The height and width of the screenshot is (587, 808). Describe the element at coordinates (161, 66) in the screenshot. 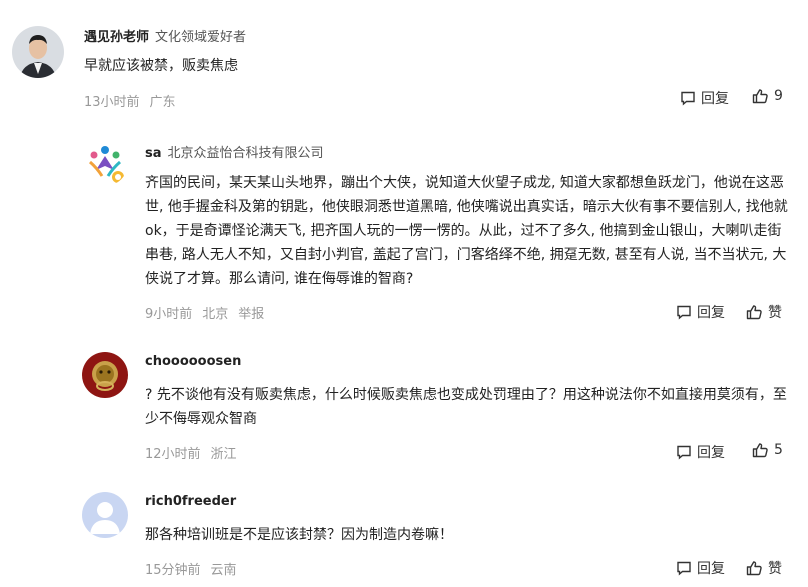

I see `comment-text: 早就应该被禁，贩卖焦虑` at that location.